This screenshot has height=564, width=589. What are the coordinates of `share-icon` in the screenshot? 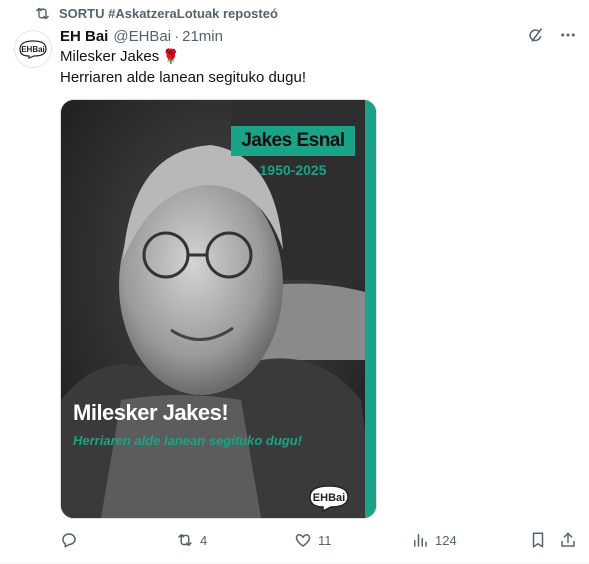 It's located at (568, 539).